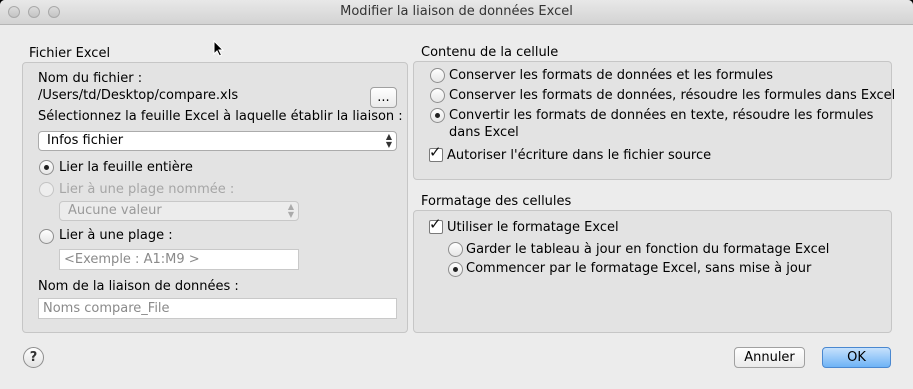 The image size is (913, 389). Describe the element at coordinates (437, 95) in the screenshot. I see `resolve-formulas-radio` at that location.